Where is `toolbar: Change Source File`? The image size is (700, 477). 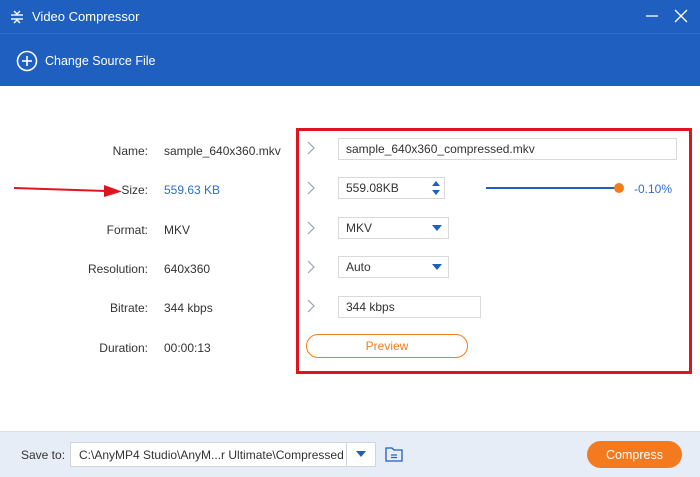
toolbar: Change Source File is located at coordinates (350, 59).